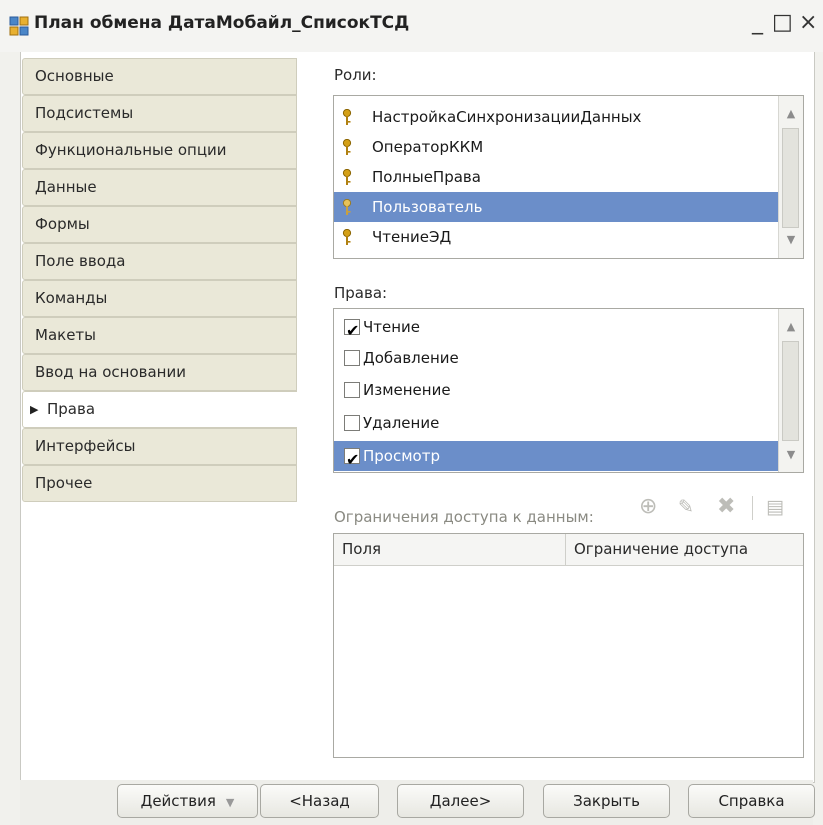  What do you see at coordinates (606, 801) in the screenshot?
I see `close-dialog-button: Закрыть` at bounding box center [606, 801].